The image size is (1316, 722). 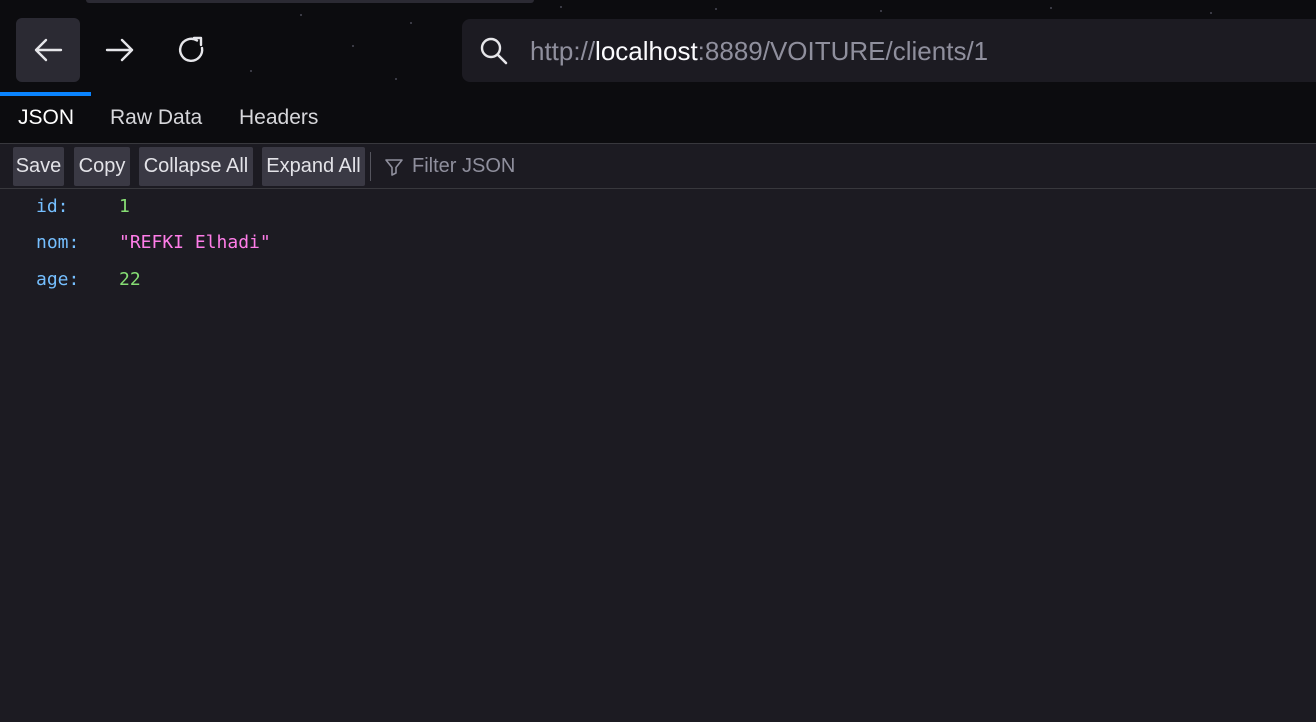 What do you see at coordinates (124, 206) in the screenshot?
I see `json-value: 1` at bounding box center [124, 206].